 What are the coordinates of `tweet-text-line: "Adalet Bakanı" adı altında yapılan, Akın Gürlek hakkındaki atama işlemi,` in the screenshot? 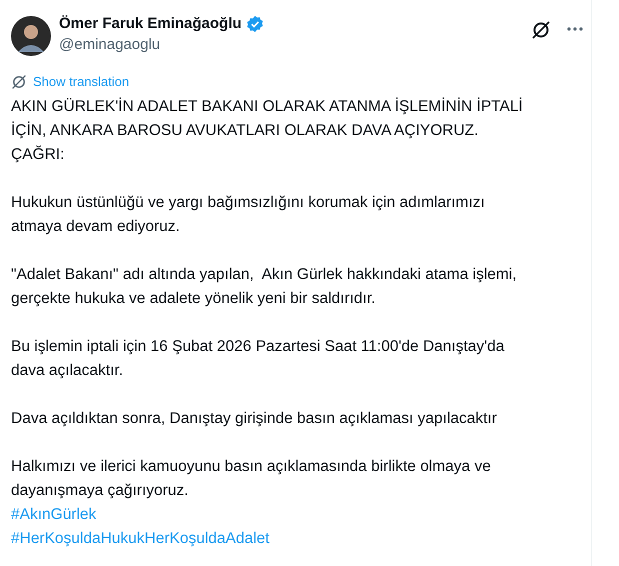 It's located at (264, 275).